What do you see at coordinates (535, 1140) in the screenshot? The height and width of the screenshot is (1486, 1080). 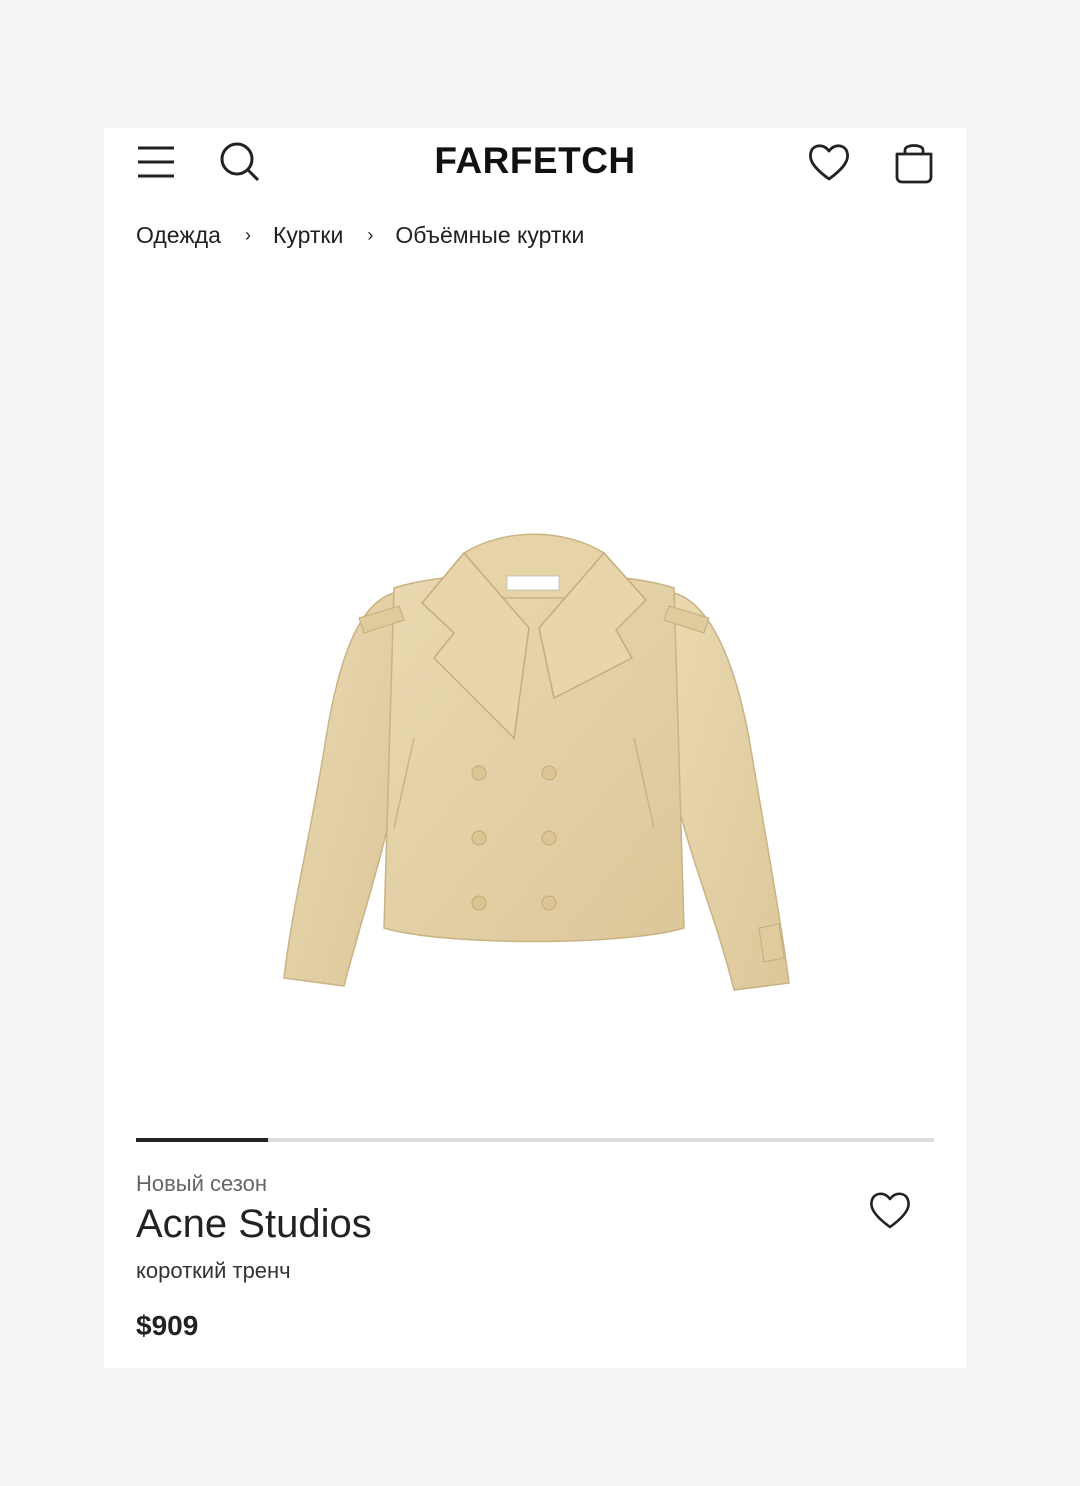 I see `gallery-progress-bar` at bounding box center [535, 1140].